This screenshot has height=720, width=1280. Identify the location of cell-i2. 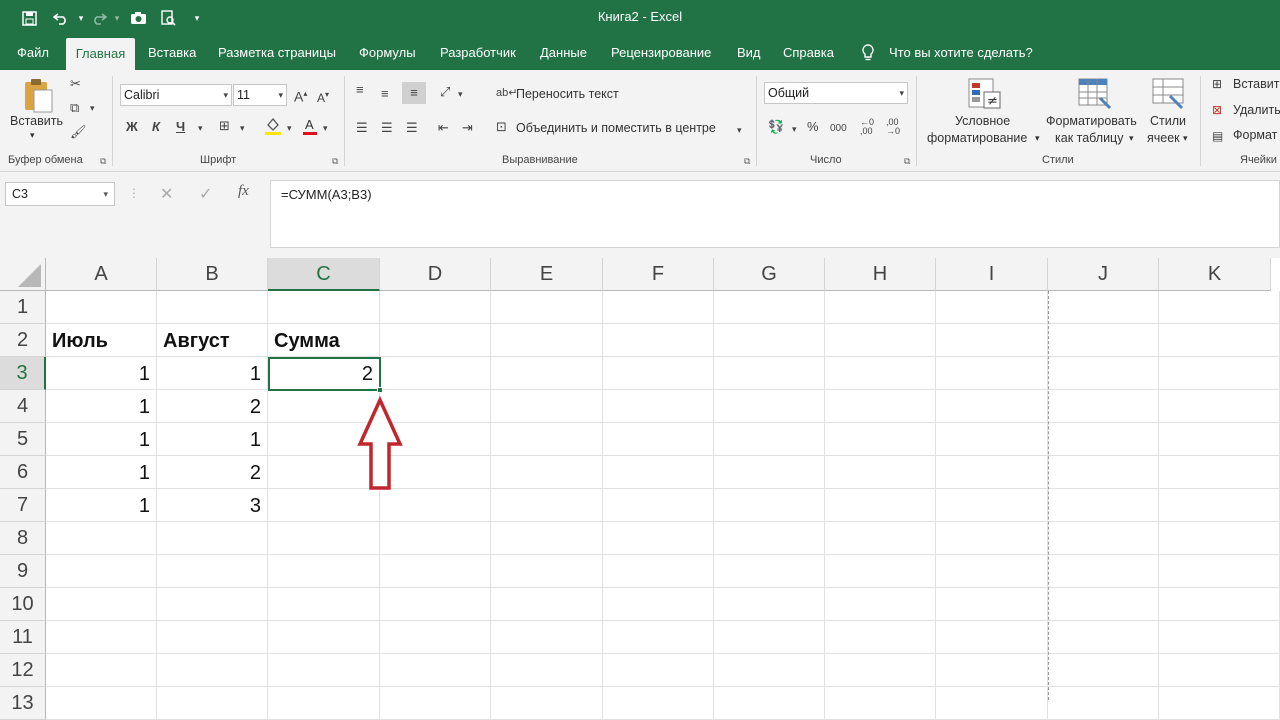
(992, 340).